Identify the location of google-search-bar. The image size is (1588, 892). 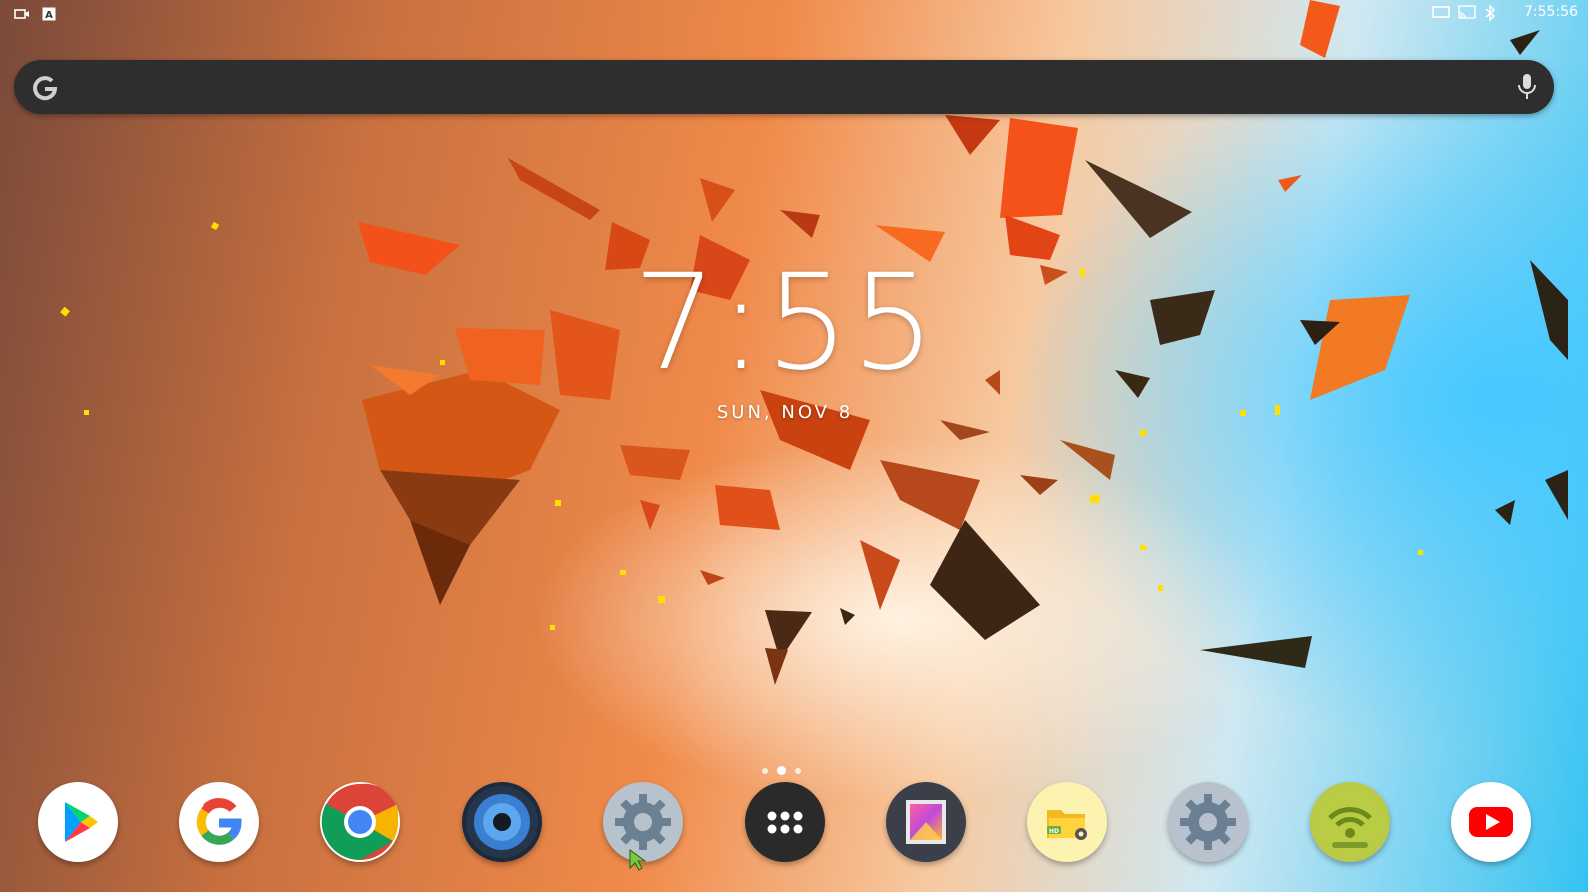
(784, 87).